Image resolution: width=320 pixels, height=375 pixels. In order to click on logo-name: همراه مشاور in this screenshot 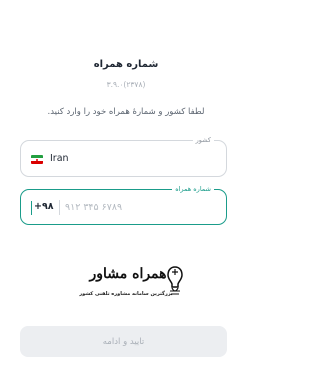, I will do `click(128, 274)`.